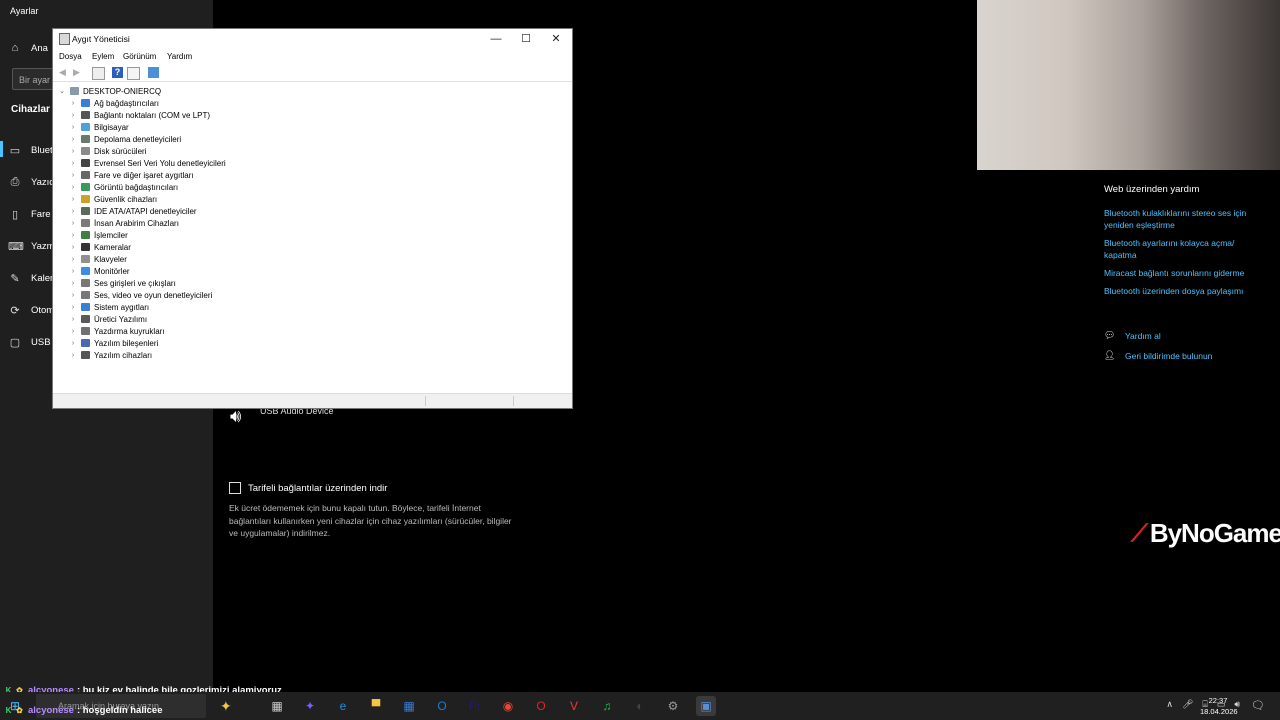 The image size is (1280, 720). I want to click on device-category-label: IDE ATA/ATAPI denetleyiciler, so click(145, 211).